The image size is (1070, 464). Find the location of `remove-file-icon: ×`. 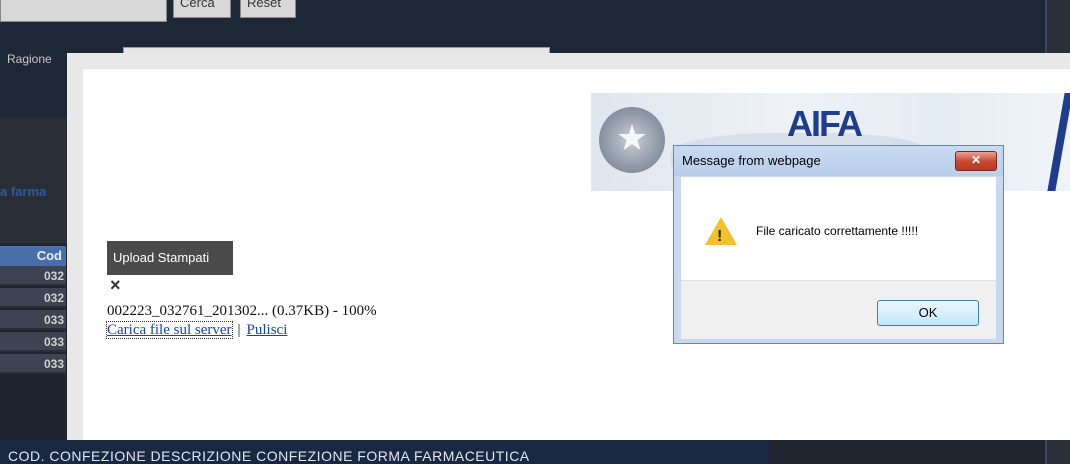

remove-file-icon: × is located at coordinates (115, 285).